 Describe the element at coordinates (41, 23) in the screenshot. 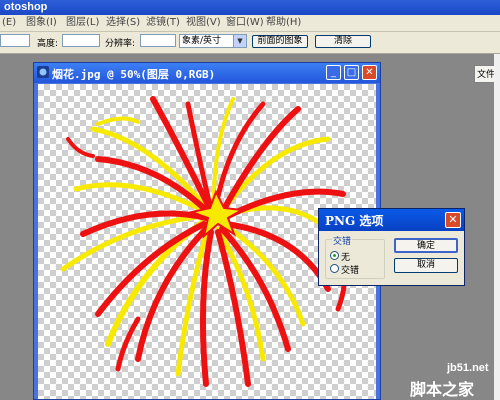

I see `menu-image: 图象(I)` at that location.